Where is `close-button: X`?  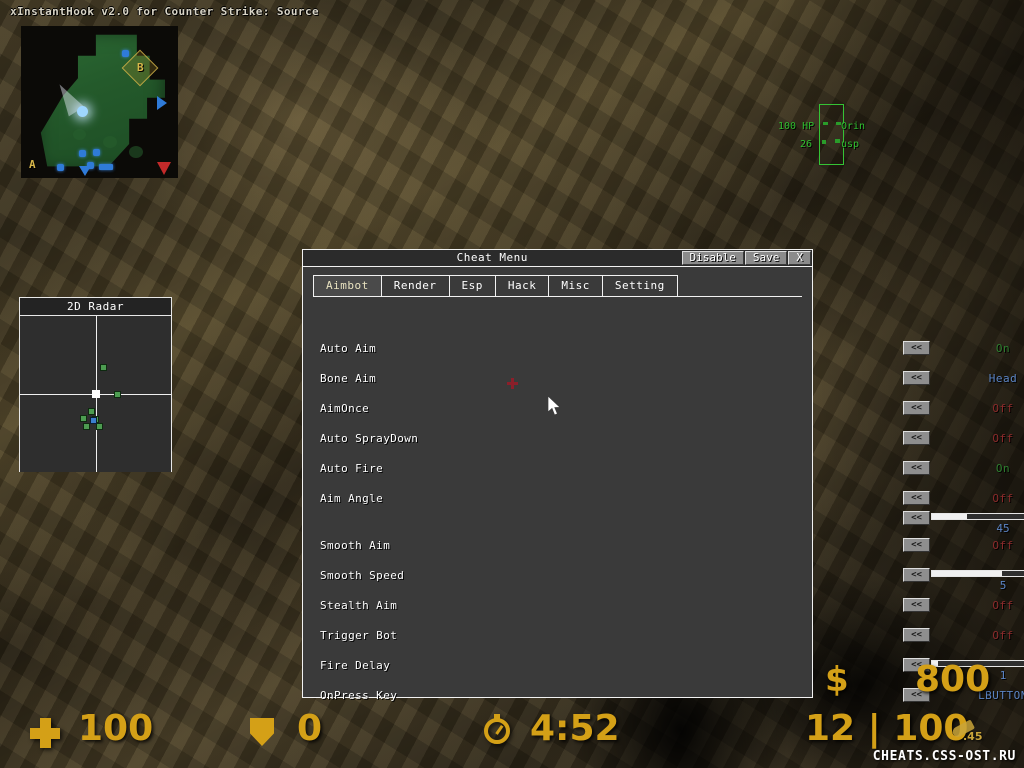
close-button: X is located at coordinates (799, 258).